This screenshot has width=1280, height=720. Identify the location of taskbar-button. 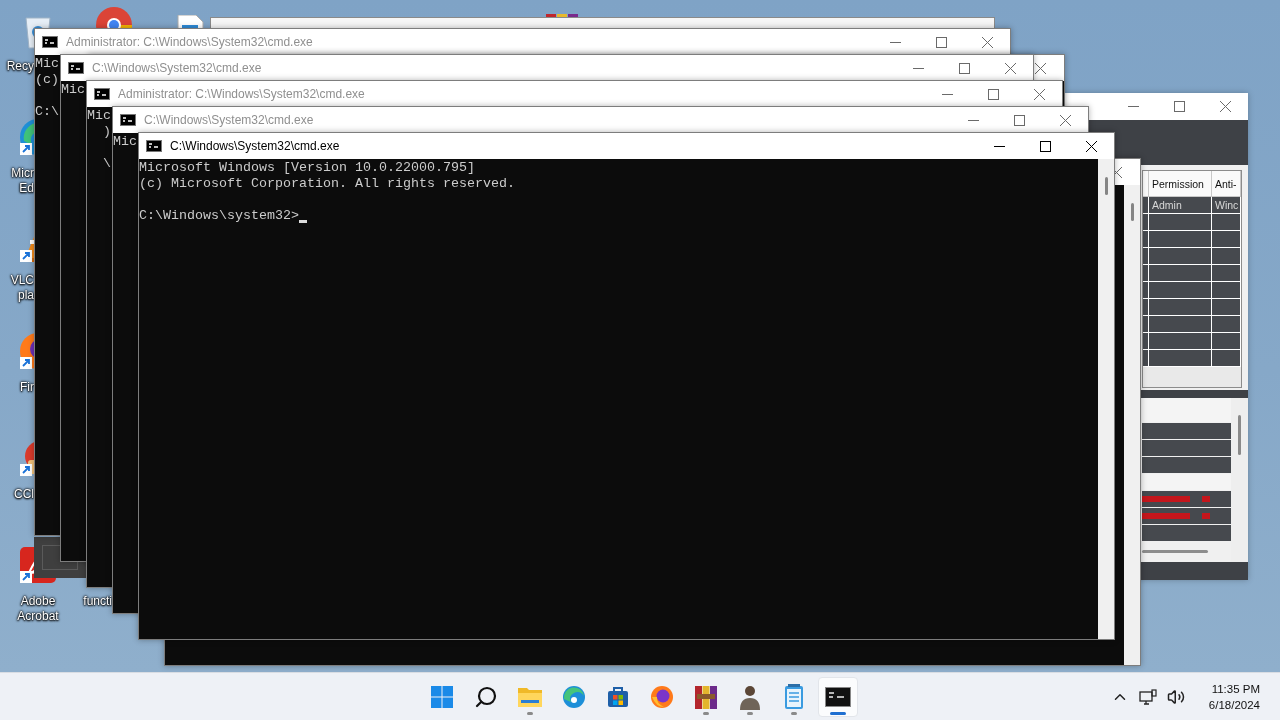
(838, 696).